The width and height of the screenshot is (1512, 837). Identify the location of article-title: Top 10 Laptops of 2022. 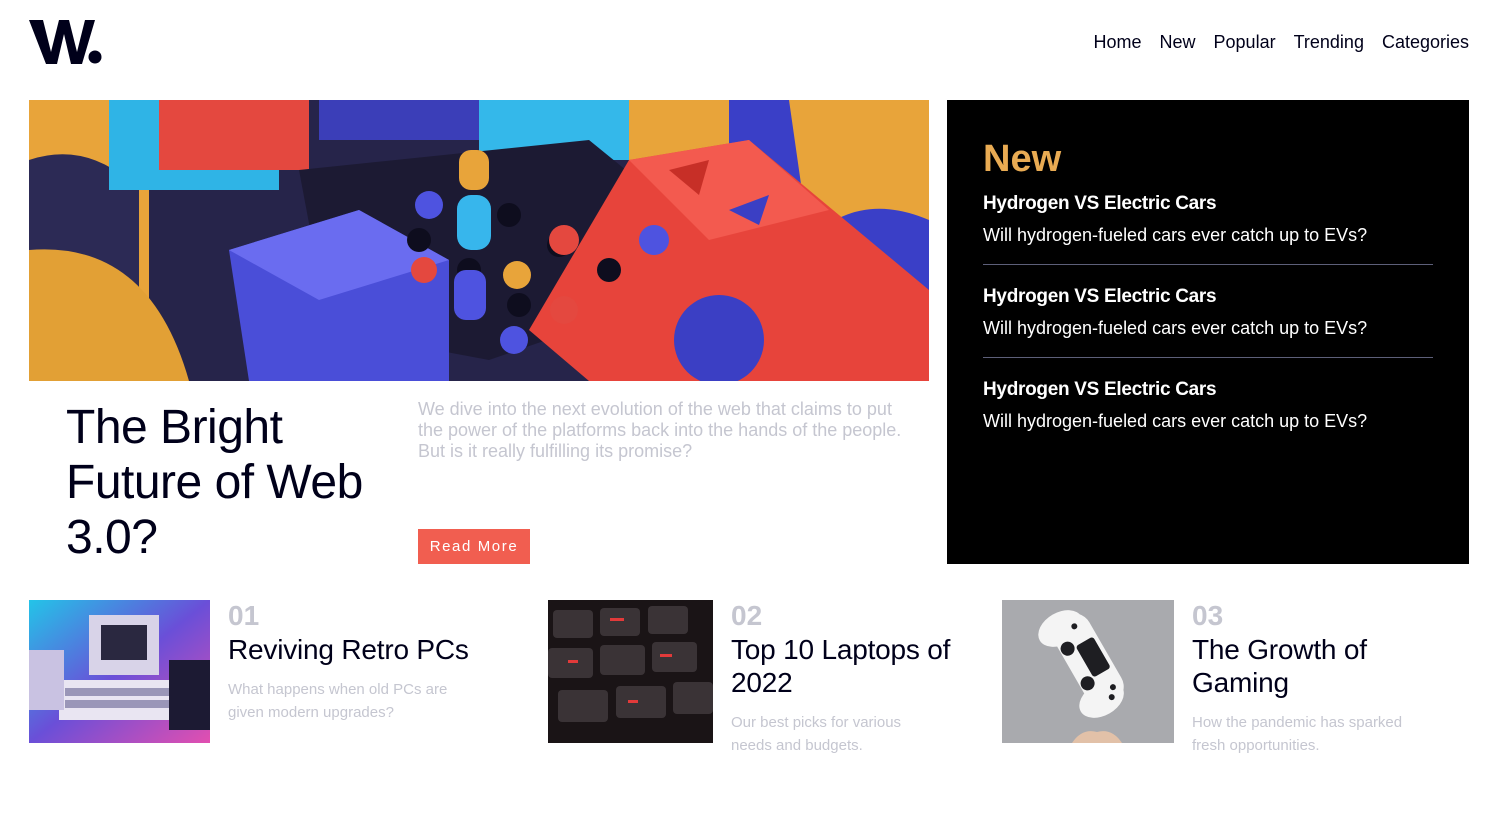
(851, 666).